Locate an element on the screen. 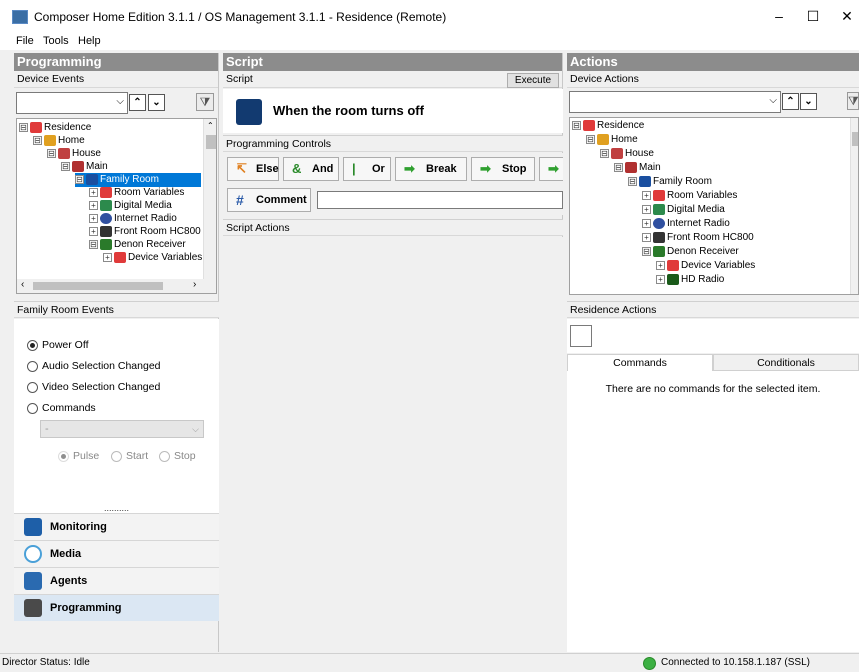 This screenshot has width=859, height=672. tree-node-home: ⊟ Home is located at coordinates (59, 141).